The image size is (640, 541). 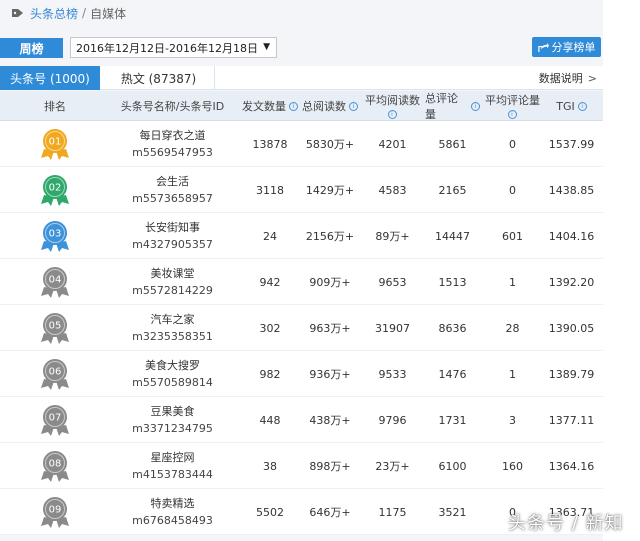 What do you see at coordinates (592, 78) in the screenshot?
I see `chevron-right-icon: >` at bounding box center [592, 78].